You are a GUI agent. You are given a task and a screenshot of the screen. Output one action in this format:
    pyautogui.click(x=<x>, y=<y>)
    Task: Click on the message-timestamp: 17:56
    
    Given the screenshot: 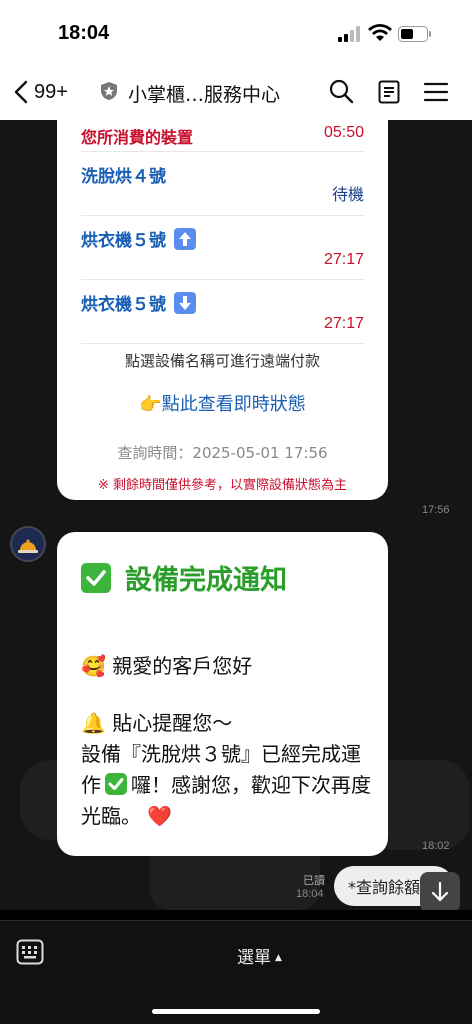 What is the action you would take?
    pyautogui.click(x=436, y=510)
    